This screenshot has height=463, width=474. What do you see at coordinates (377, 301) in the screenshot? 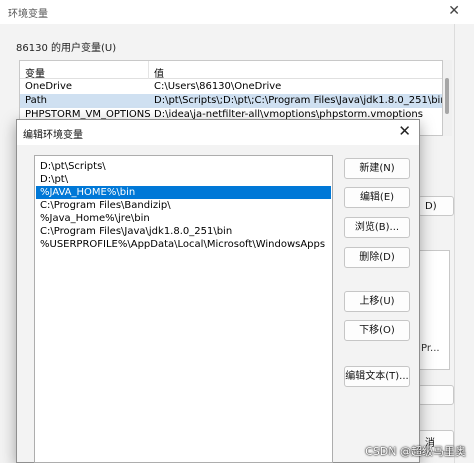
I see `move-up-button: 上移(U)` at bounding box center [377, 301].